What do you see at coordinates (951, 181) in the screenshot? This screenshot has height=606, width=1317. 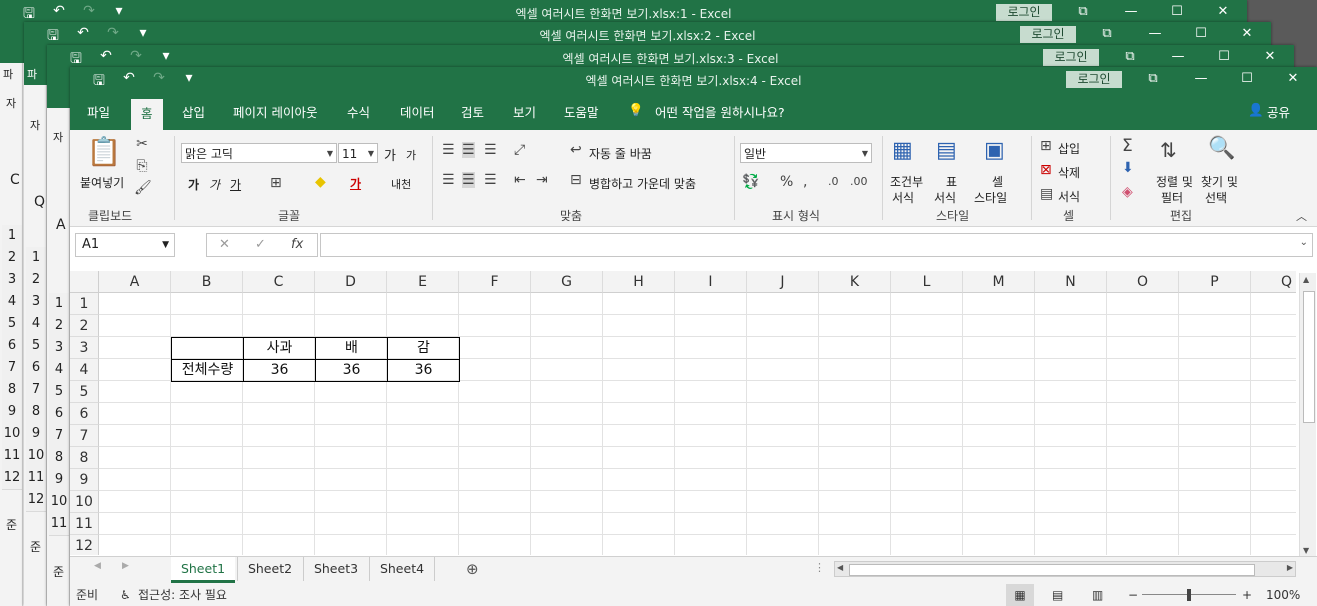 I see `format-table-line1: 표` at bounding box center [951, 181].